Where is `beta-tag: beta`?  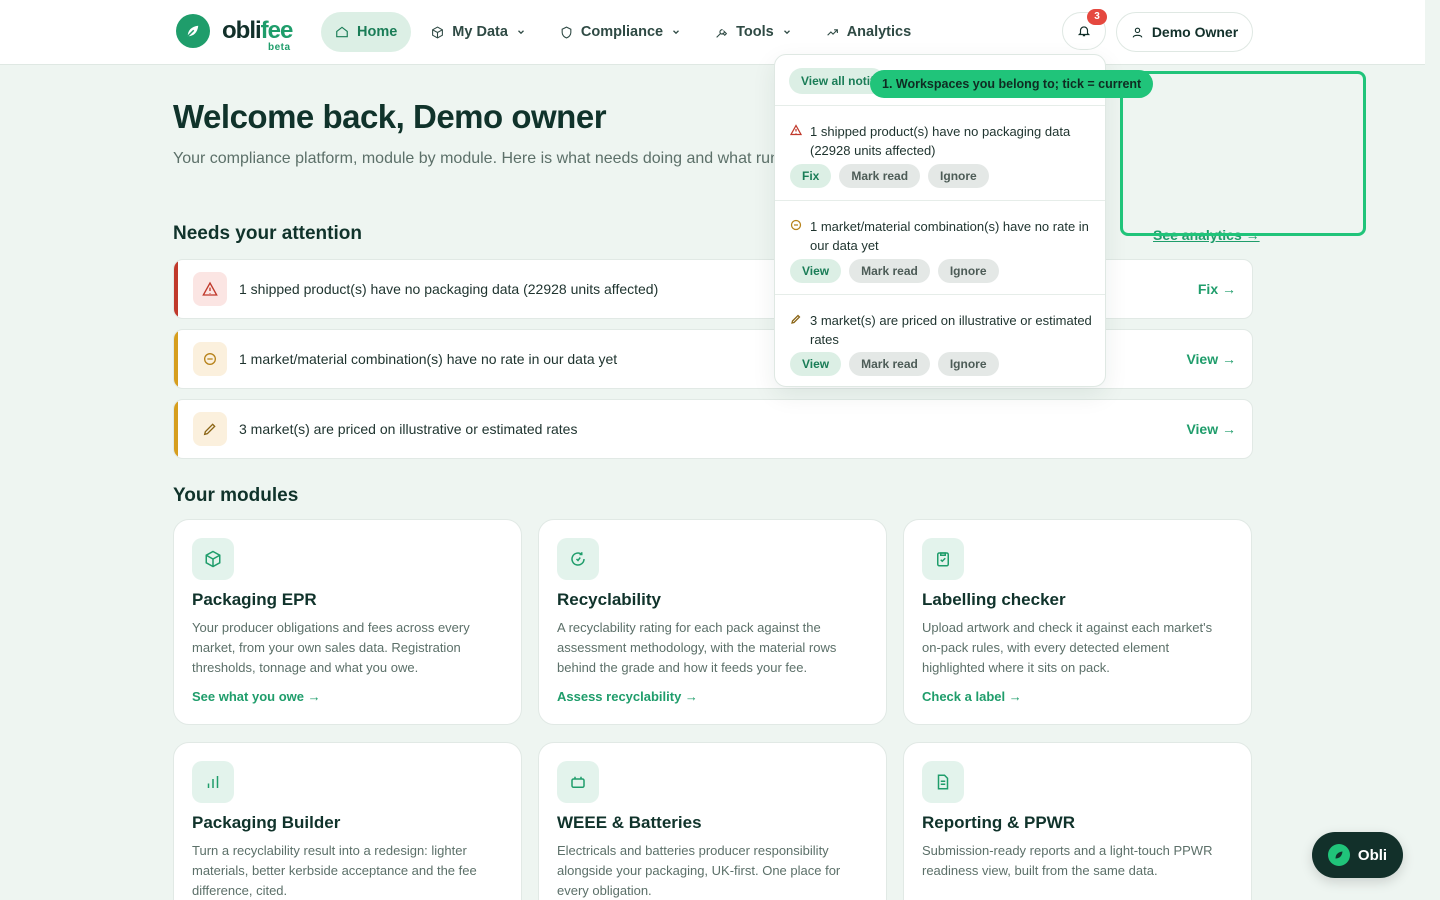 beta-tag: beta is located at coordinates (279, 47).